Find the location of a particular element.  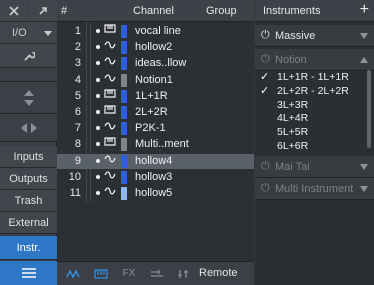

move-up-down-button is located at coordinates (28, 98).